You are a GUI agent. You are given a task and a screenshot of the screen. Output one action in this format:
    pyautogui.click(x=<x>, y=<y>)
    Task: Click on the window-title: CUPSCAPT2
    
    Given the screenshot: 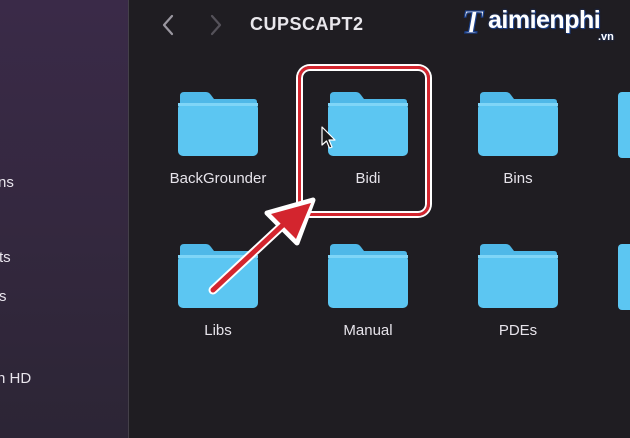 What is the action you would take?
    pyautogui.click(x=307, y=24)
    